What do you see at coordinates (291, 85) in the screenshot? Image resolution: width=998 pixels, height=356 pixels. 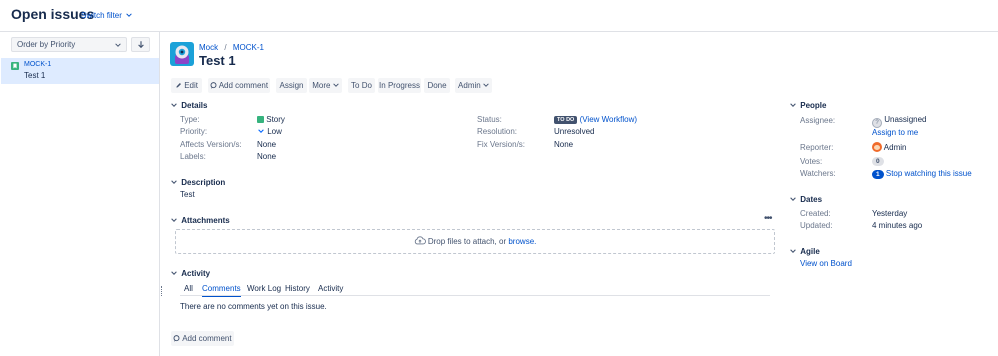 I see `assign-button: Assign` at bounding box center [291, 85].